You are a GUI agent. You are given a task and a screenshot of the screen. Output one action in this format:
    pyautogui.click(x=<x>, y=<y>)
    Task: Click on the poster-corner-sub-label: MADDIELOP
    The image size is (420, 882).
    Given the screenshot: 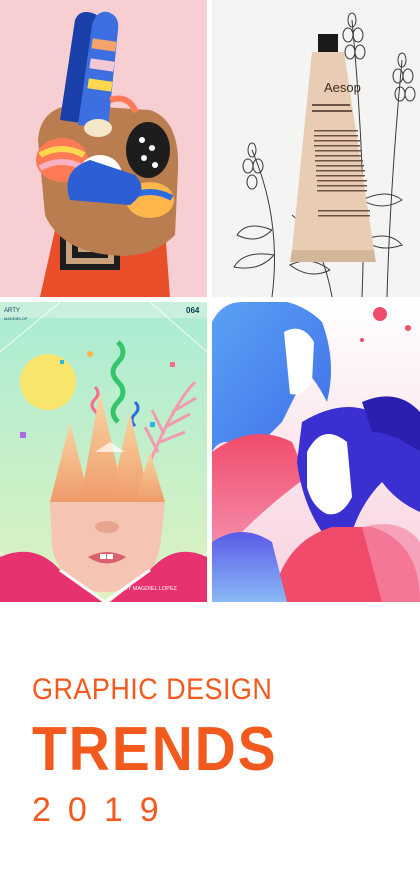 What is the action you would take?
    pyautogui.click(x=16, y=318)
    